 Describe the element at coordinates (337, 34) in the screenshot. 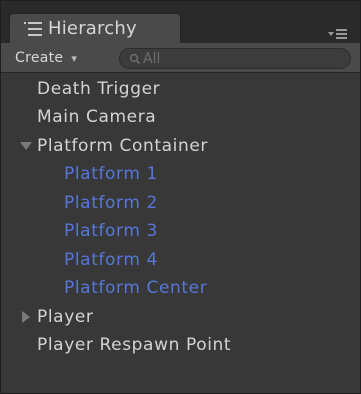

I see `panel-menu-icon` at that location.